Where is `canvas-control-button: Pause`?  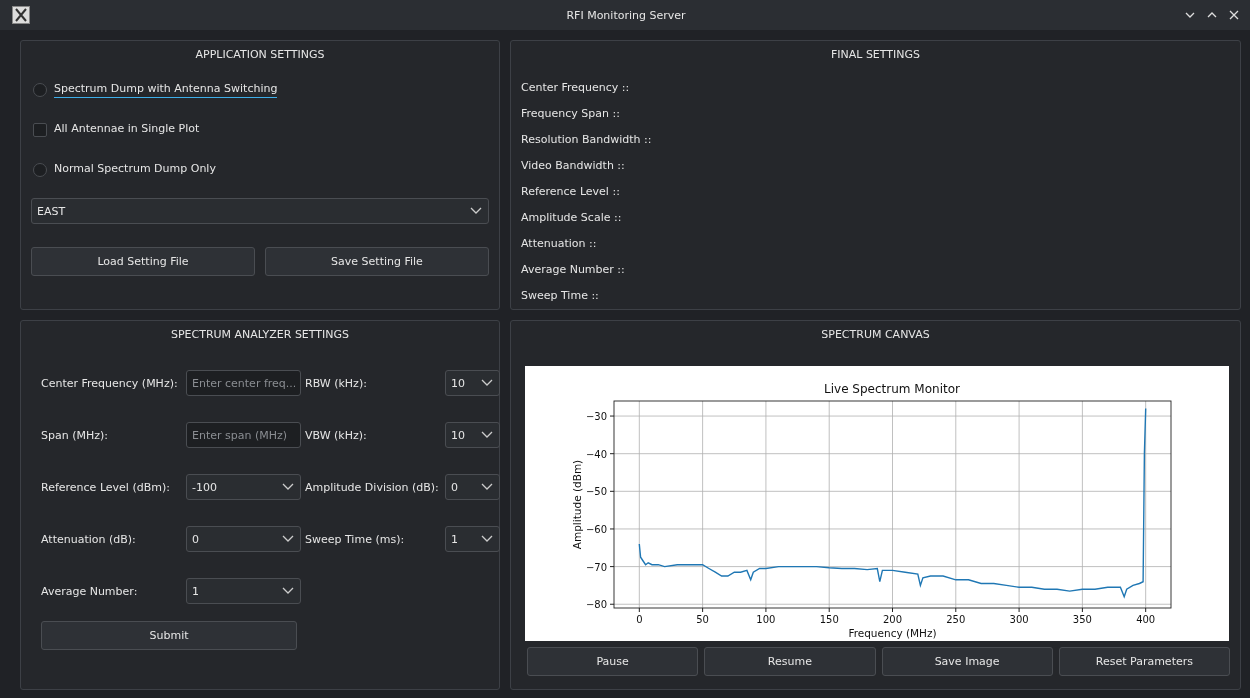
canvas-control-button: Pause is located at coordinates (613, 661).